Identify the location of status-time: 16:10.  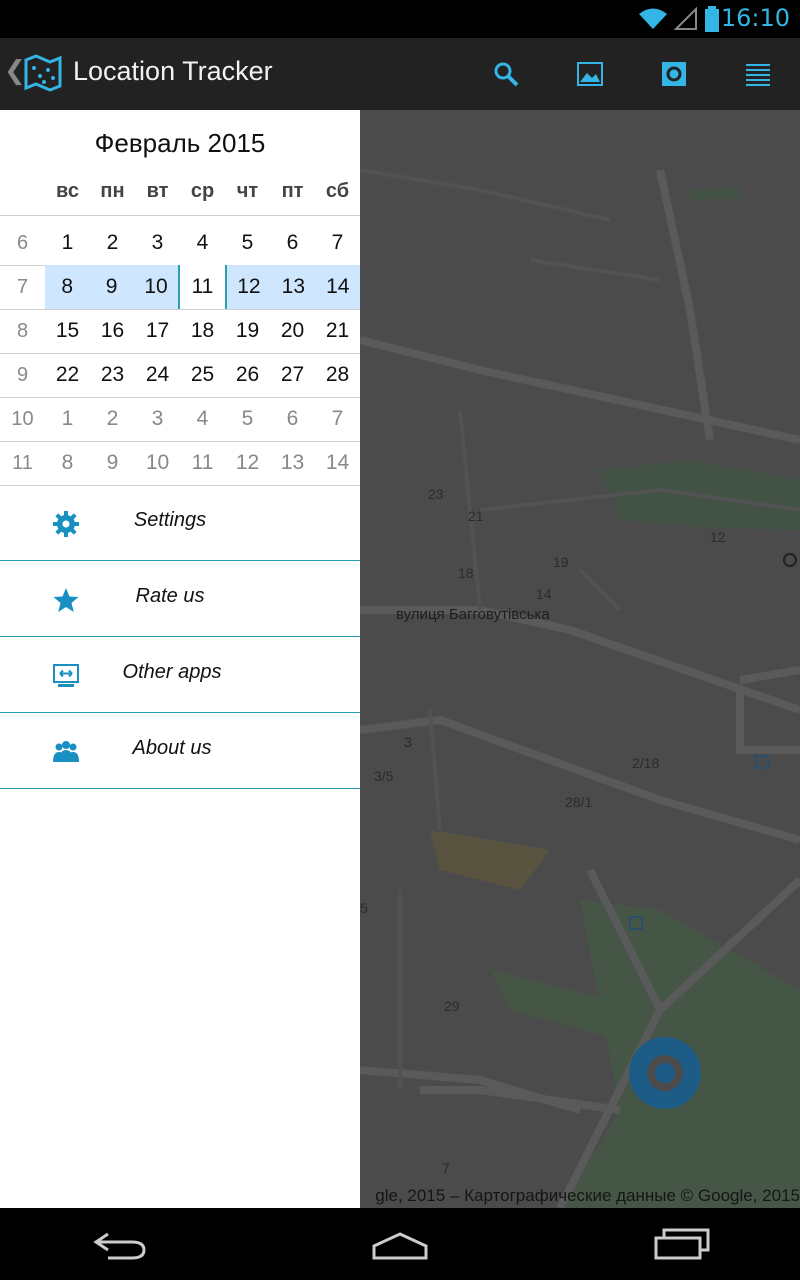
(755, 18).